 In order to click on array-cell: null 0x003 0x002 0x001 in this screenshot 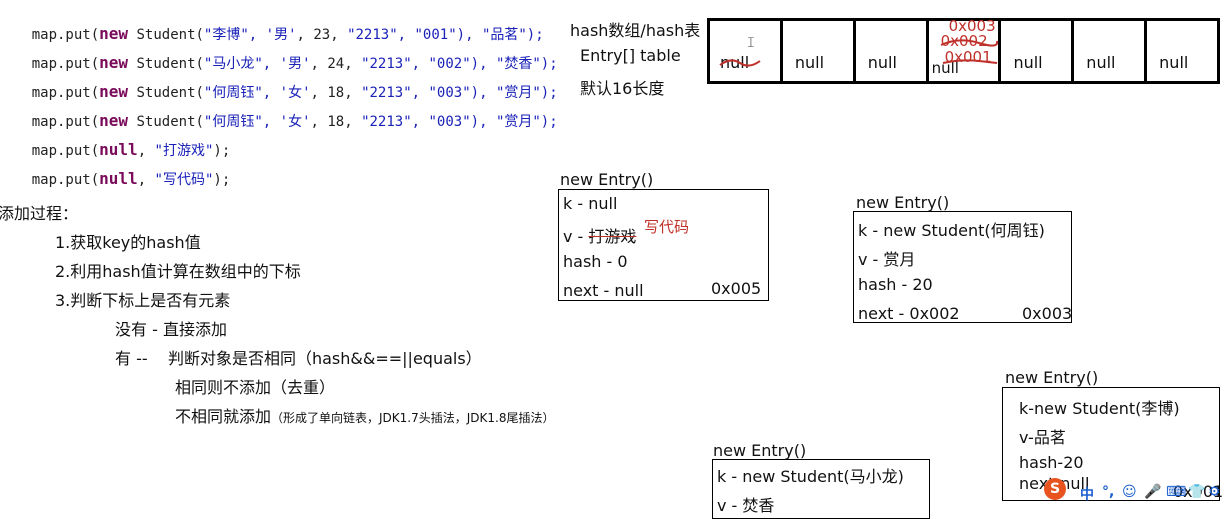, I will do `click(965, 49)`.